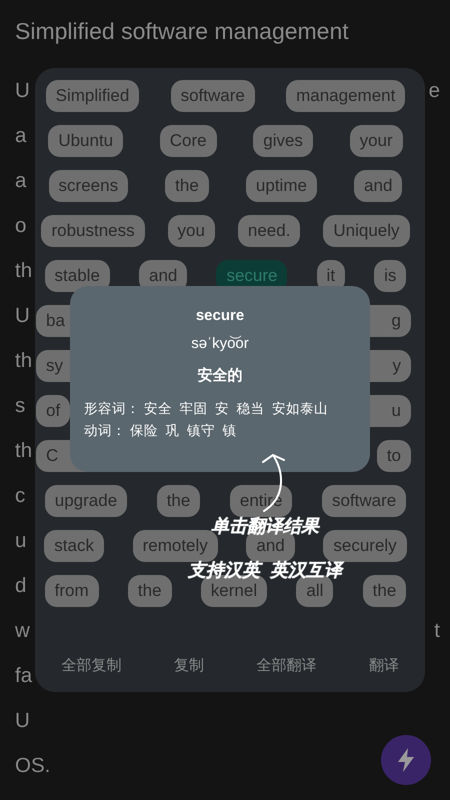 This screenshot has width=450, height=800. I want to click on phonetic-text: səˈkyo͝or, so click(220, 344).